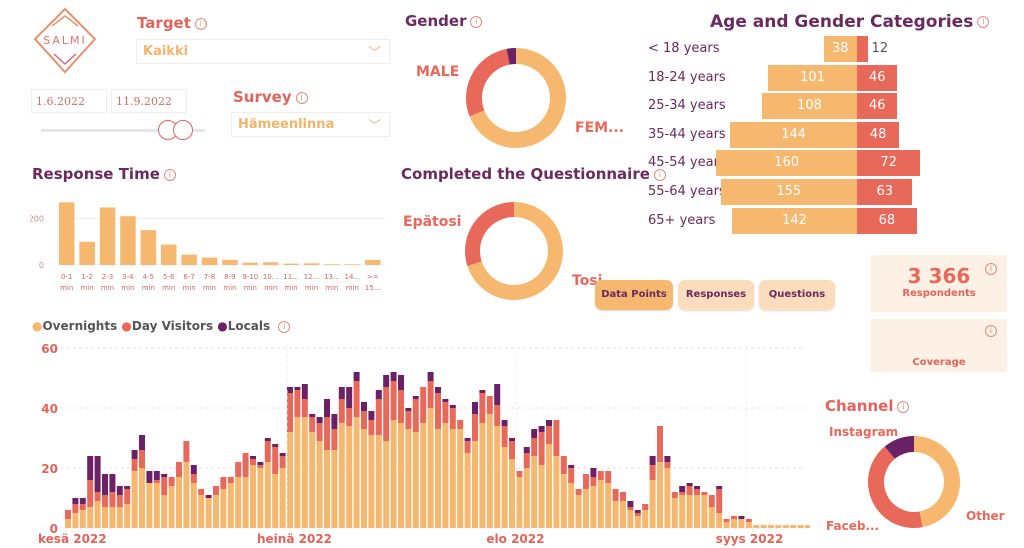  What do you see at coordinates (149, 101) in the screenshot?
I see `end-date-input: 11.9.2022` at bounding box center [149, 101].